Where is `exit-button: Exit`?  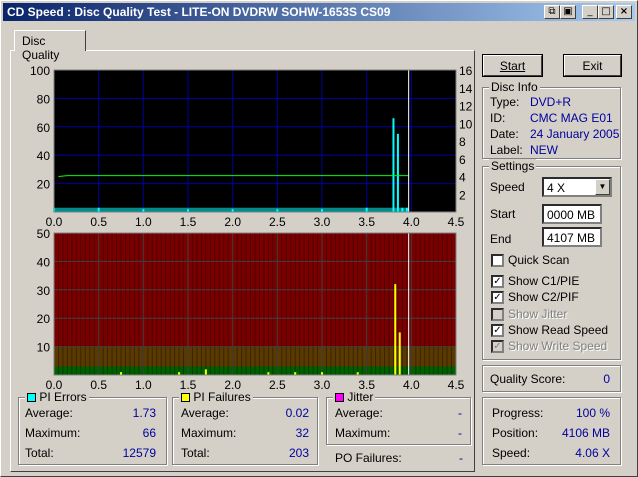 exit-button: Exit is located at coordinates (592, 65).